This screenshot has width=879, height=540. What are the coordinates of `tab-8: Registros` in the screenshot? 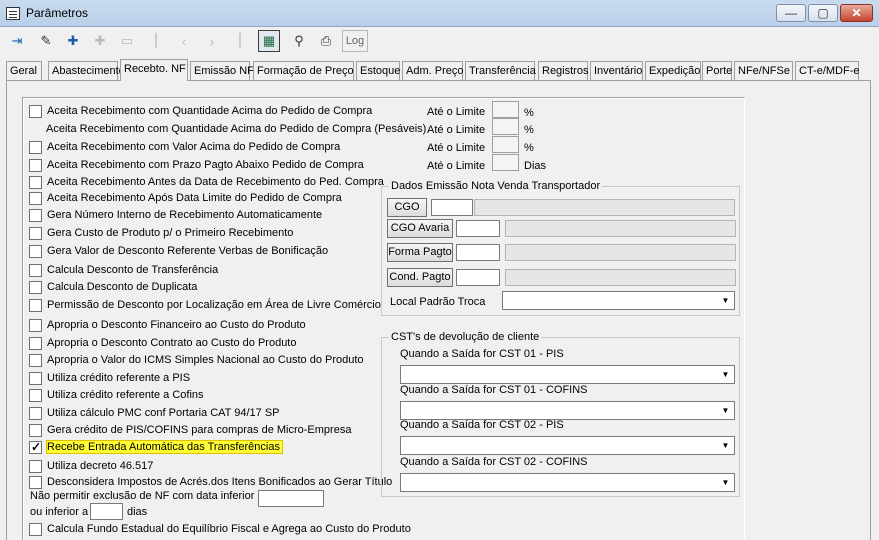 It's located at (563, 70).